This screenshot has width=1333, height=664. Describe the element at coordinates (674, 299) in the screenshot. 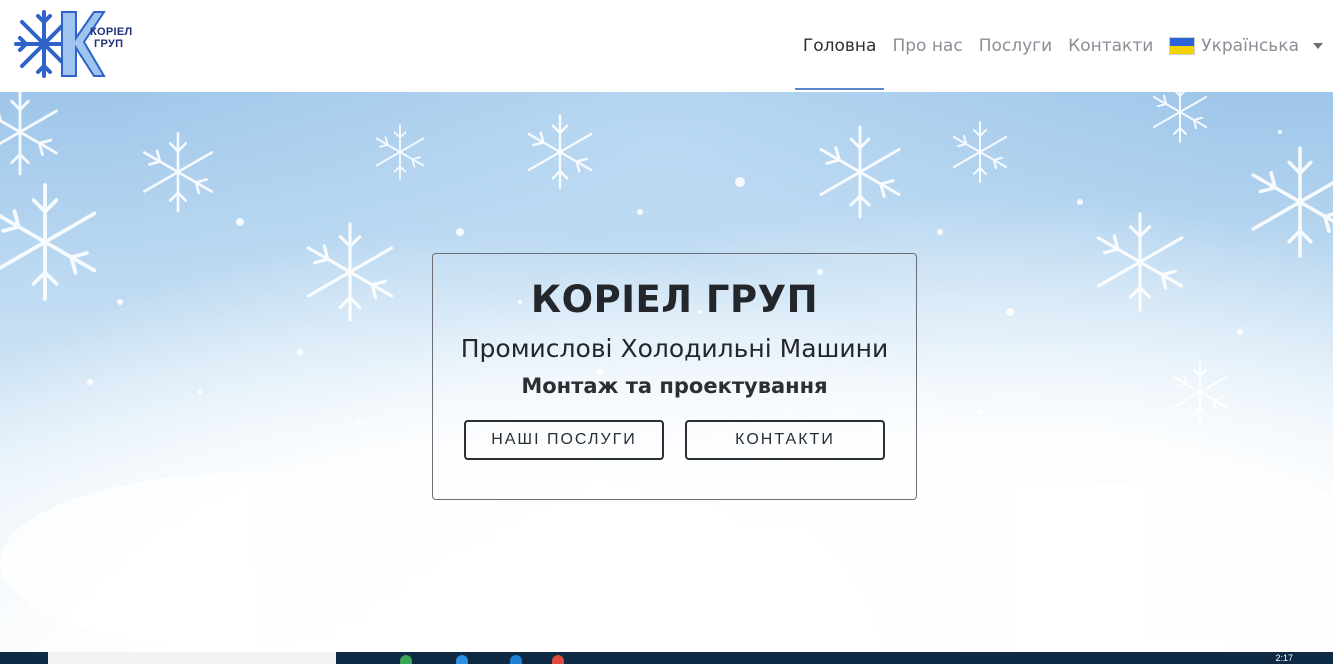

I see `hero-title: КОРІЕЛ ГРУП` at that location.